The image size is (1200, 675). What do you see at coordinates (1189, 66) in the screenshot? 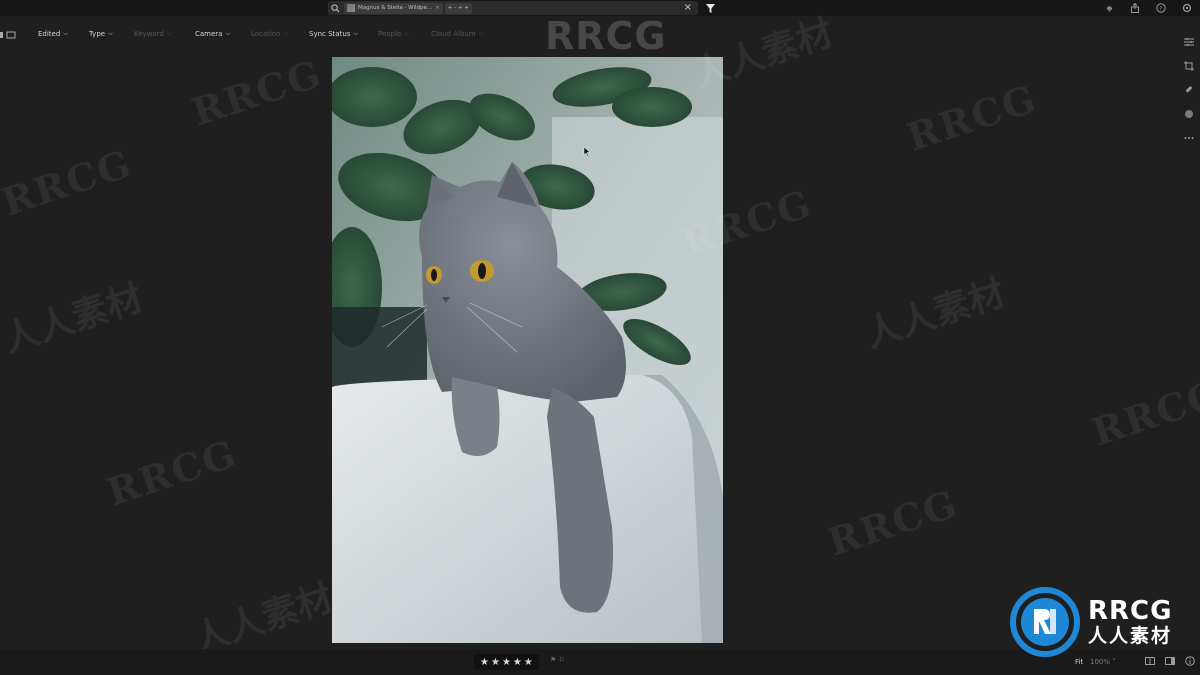
I see `crop-icon` at bounding box center [1189, 66].